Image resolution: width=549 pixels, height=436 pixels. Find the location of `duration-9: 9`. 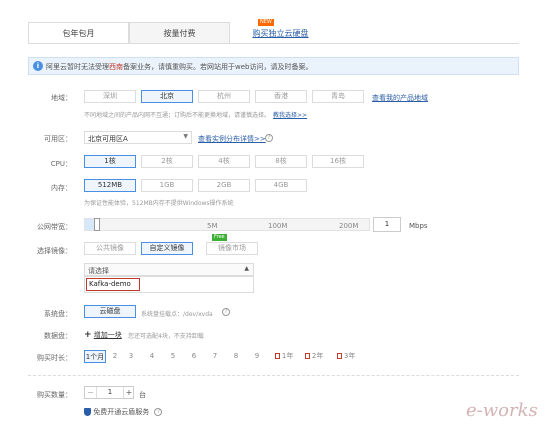

duration-9: 9 is located at coordinates (257, 356).